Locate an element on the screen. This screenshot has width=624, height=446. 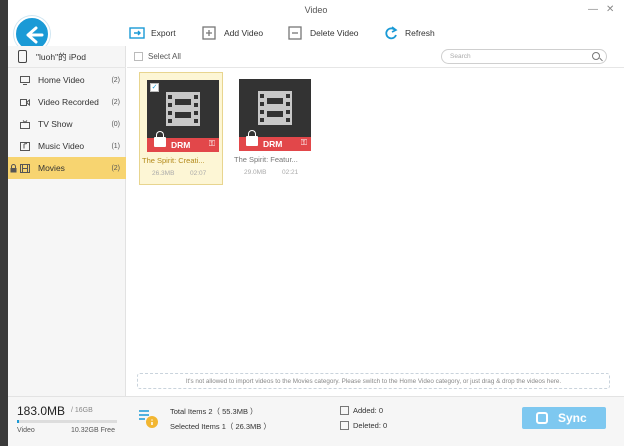
search-icon is located at coordinates (596, 56).